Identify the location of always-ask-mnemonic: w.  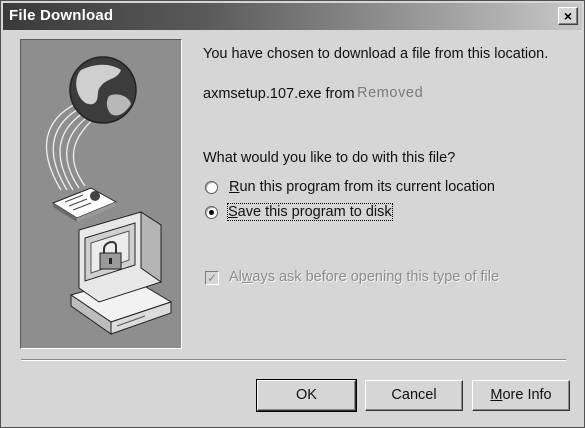
(247, 277).